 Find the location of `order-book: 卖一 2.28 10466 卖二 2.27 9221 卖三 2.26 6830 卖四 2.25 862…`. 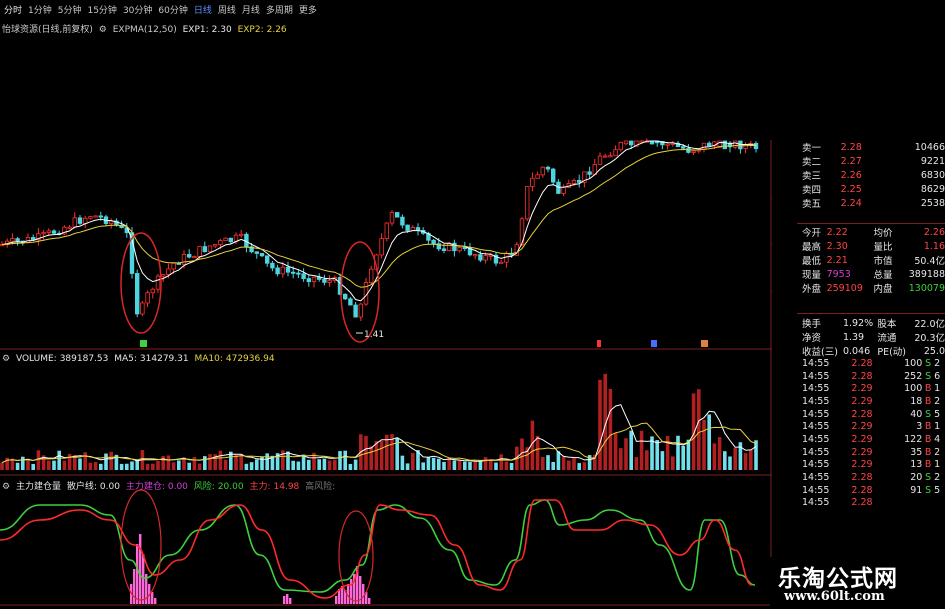

order-book: 卖一 2.28 10466 卖二 2.27 9221 卖三 2.26 6830 卖四 2.25 862… is located at coordinates (873, 175).